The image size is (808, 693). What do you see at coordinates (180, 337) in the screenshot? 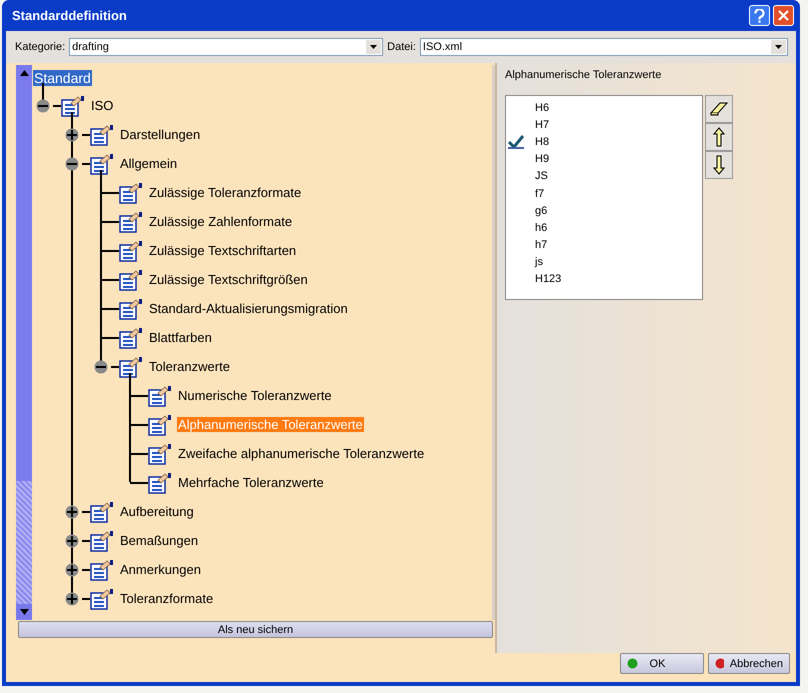
I see `tree-item: Blattfarben` at bounding box center [180, 337].